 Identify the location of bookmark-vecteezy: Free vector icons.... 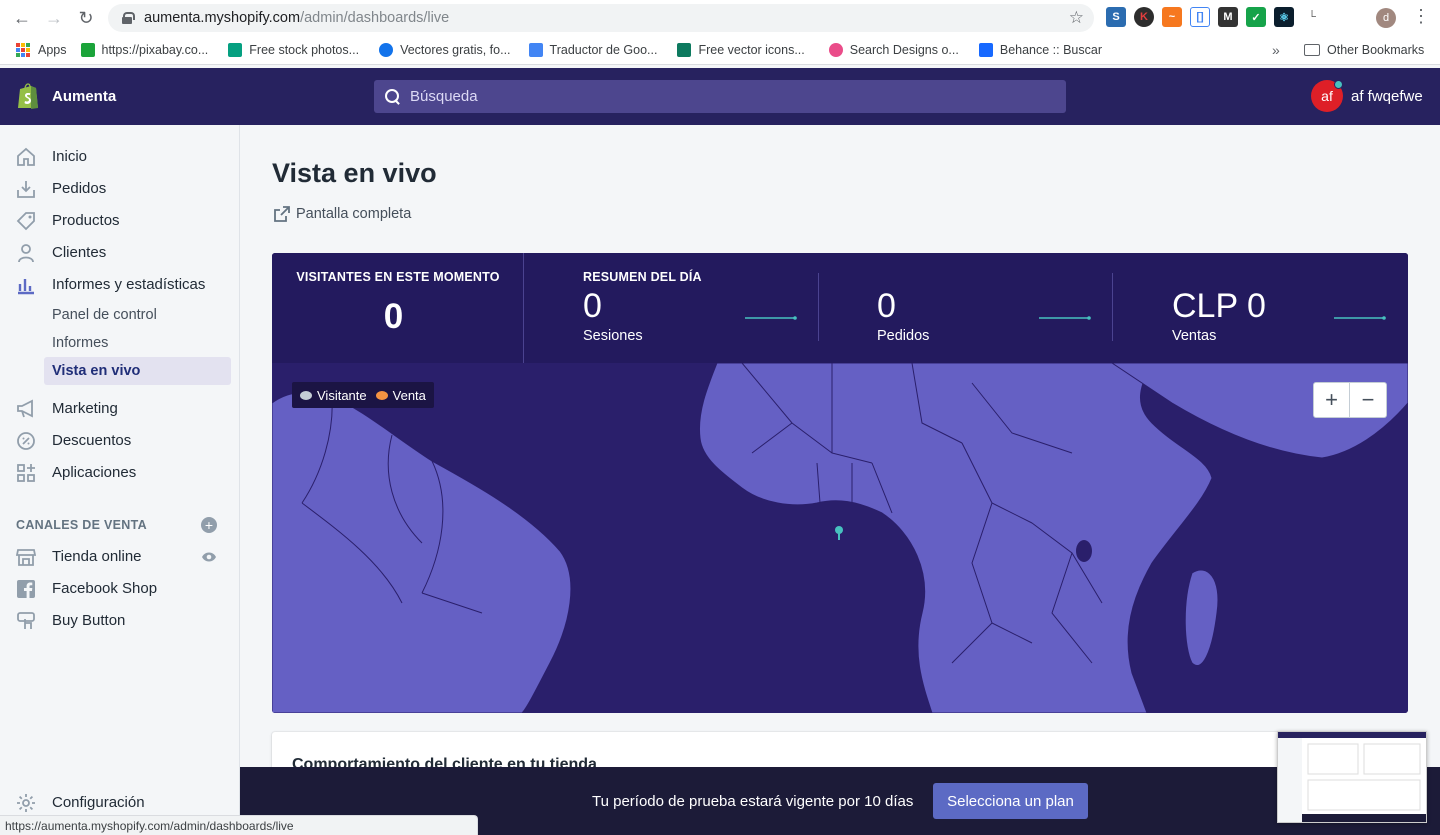
(741, 50).